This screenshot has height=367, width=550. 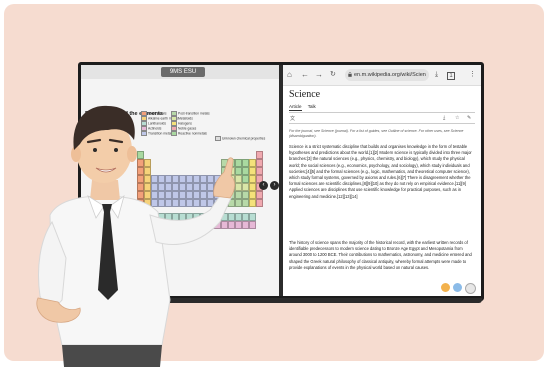 I want to click on address-bar: en.m.wikipedia.org/wiki/Scien, so click(x=387, y=75).